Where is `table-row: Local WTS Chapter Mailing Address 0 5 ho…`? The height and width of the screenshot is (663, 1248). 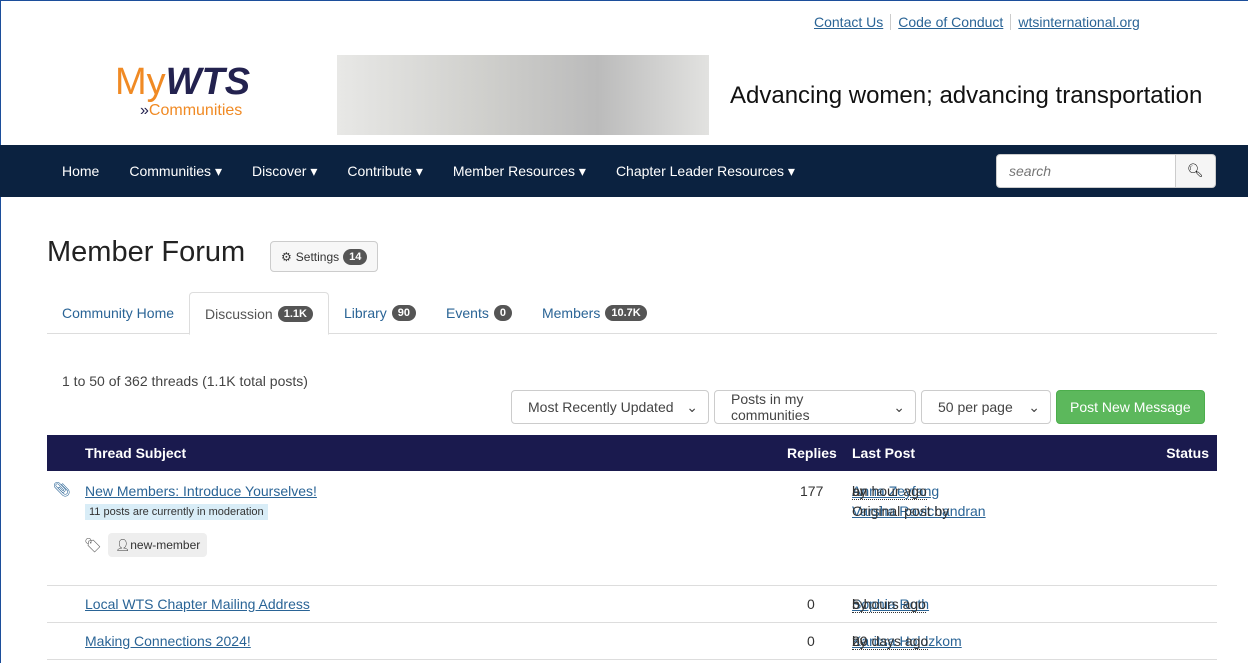 table-row: Local WTS Chapter Mailing Address 0 5 ho… is located at coordinates (632, 604).